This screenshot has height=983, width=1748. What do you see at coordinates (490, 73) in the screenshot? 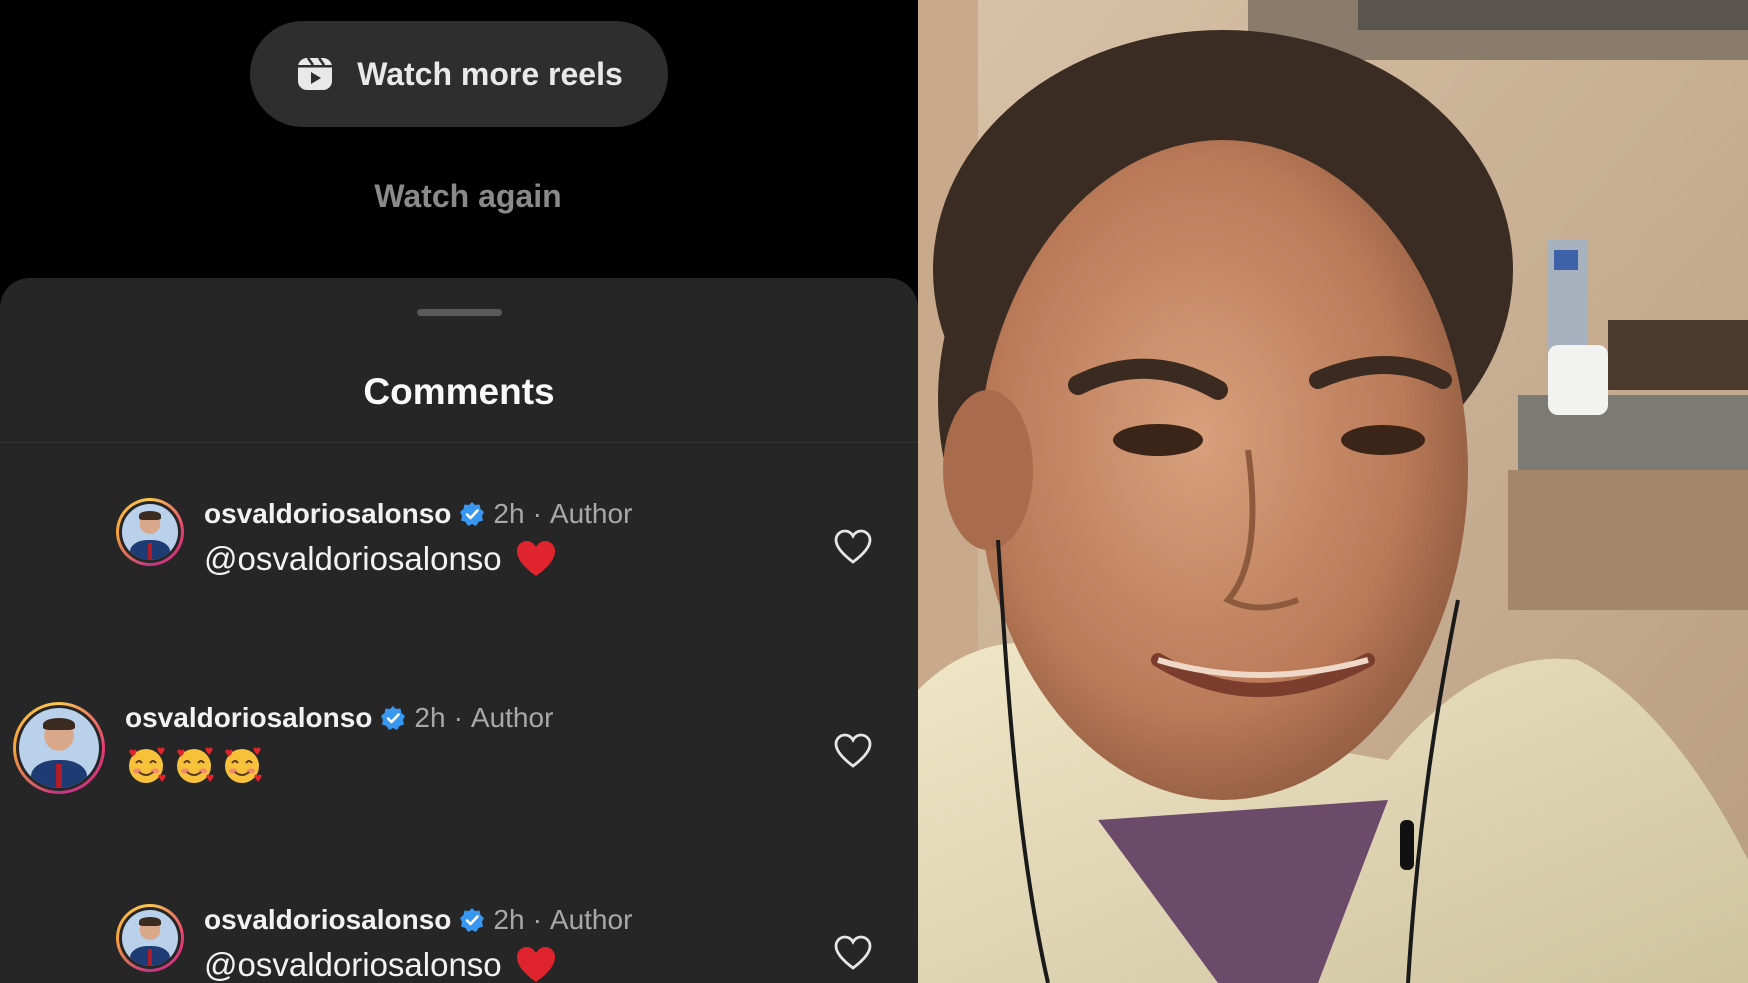
I see `watch-more-reels-label: Watch more reels` at bounding box center [490, 73].